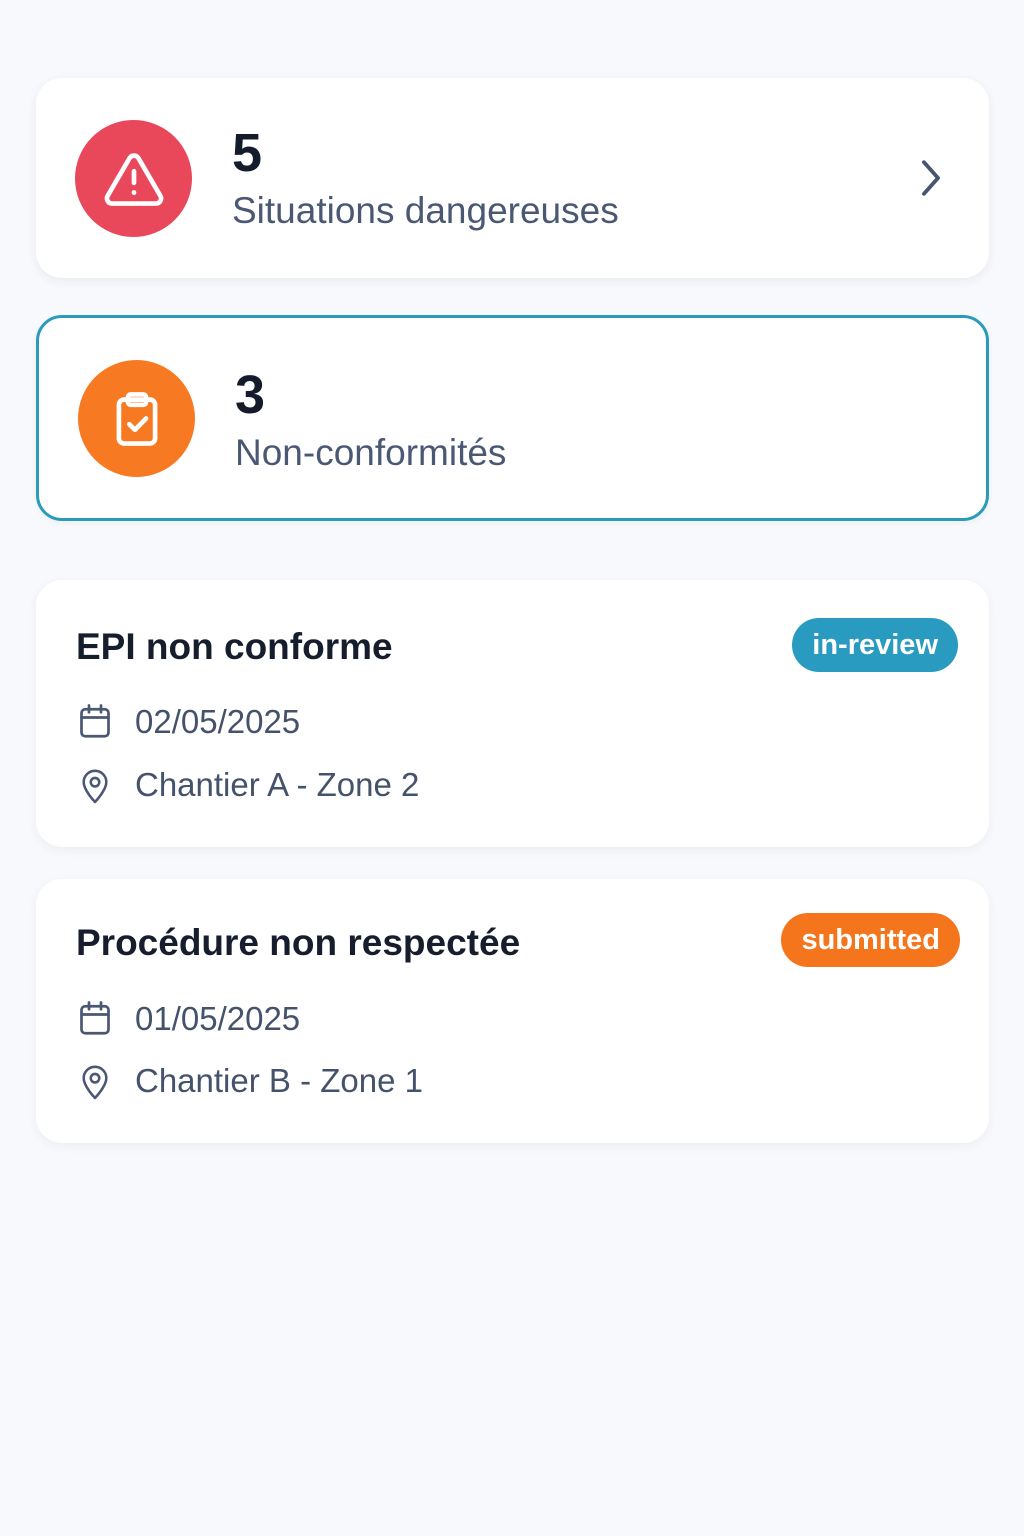 This screenshot has width=1024, height=1536. I want to click on dangerous-situations-count: 5, so click(247, 153).